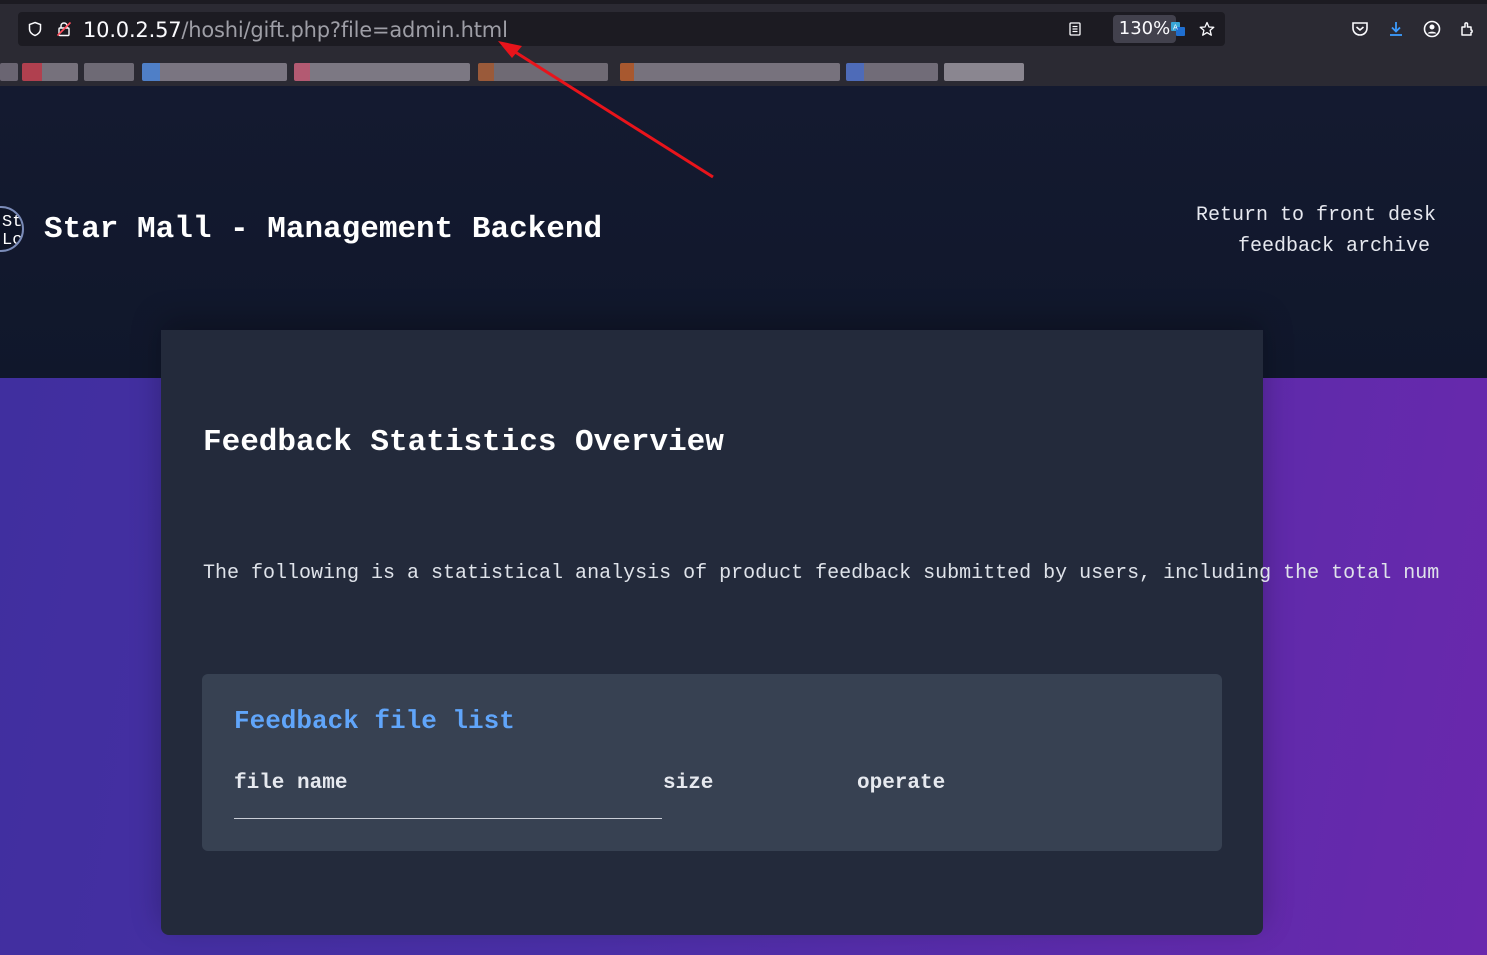 Image resolution: width=1487 pixels, height=955 pixels. I want to click on column-header-operate: operate, so click(901, 783).